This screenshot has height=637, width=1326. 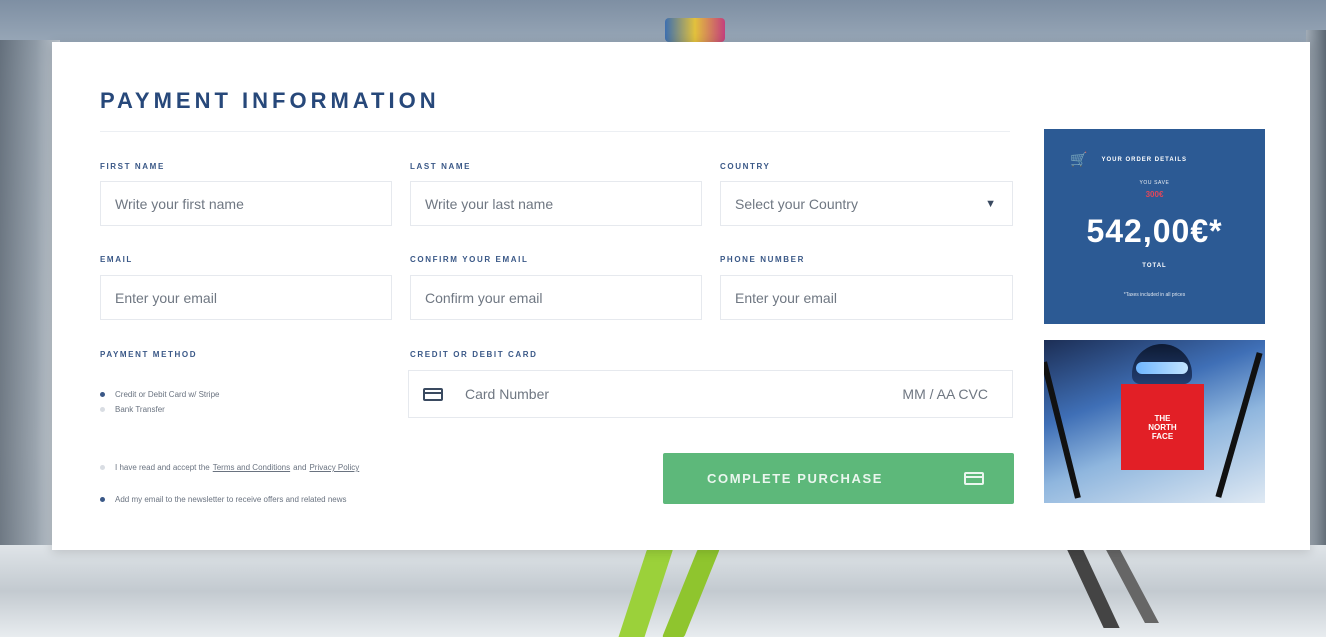 I want to click on checkbox-checked-icon, so click(x=102, y=499).